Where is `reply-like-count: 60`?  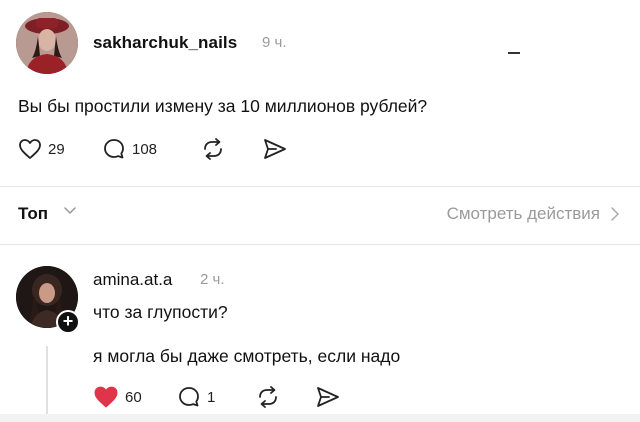
reply-like-count: 60 is located at coordinates (133, 397).